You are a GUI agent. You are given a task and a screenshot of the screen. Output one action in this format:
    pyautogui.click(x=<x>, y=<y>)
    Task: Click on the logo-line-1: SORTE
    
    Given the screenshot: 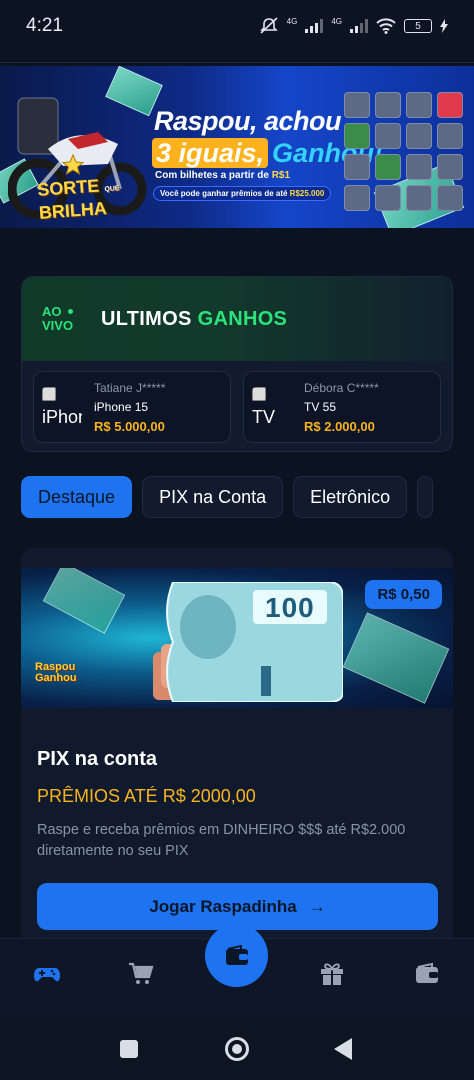 What is the action you would take?
    pyautogui.click(x=68, y=187)
    